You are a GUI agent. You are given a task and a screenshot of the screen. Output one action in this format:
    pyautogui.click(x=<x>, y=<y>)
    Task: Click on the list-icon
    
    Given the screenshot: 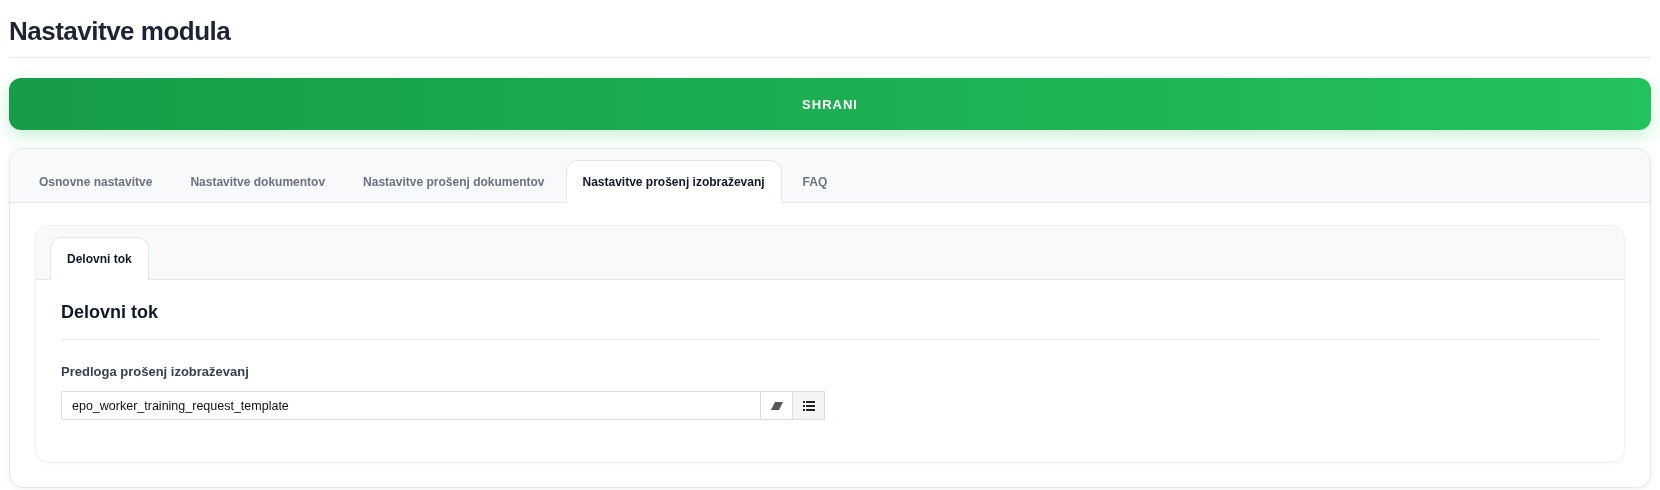 What is the action you would take?
    pyautogui.click(x=808, y=405)
    